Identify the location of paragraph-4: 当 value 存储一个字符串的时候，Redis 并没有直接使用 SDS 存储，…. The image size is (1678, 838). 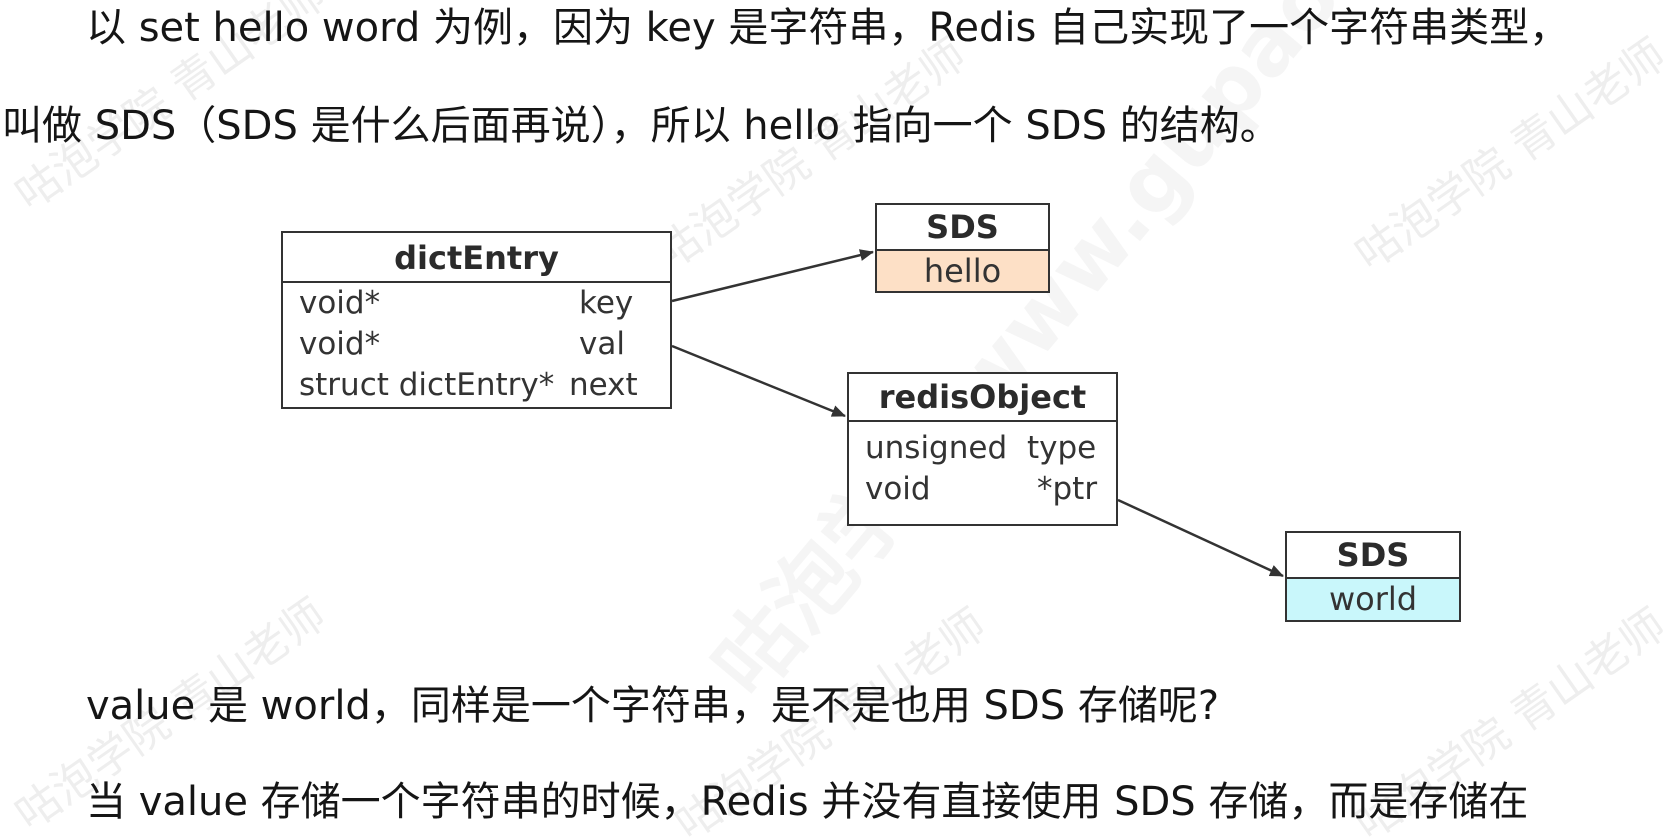
(807, 802).